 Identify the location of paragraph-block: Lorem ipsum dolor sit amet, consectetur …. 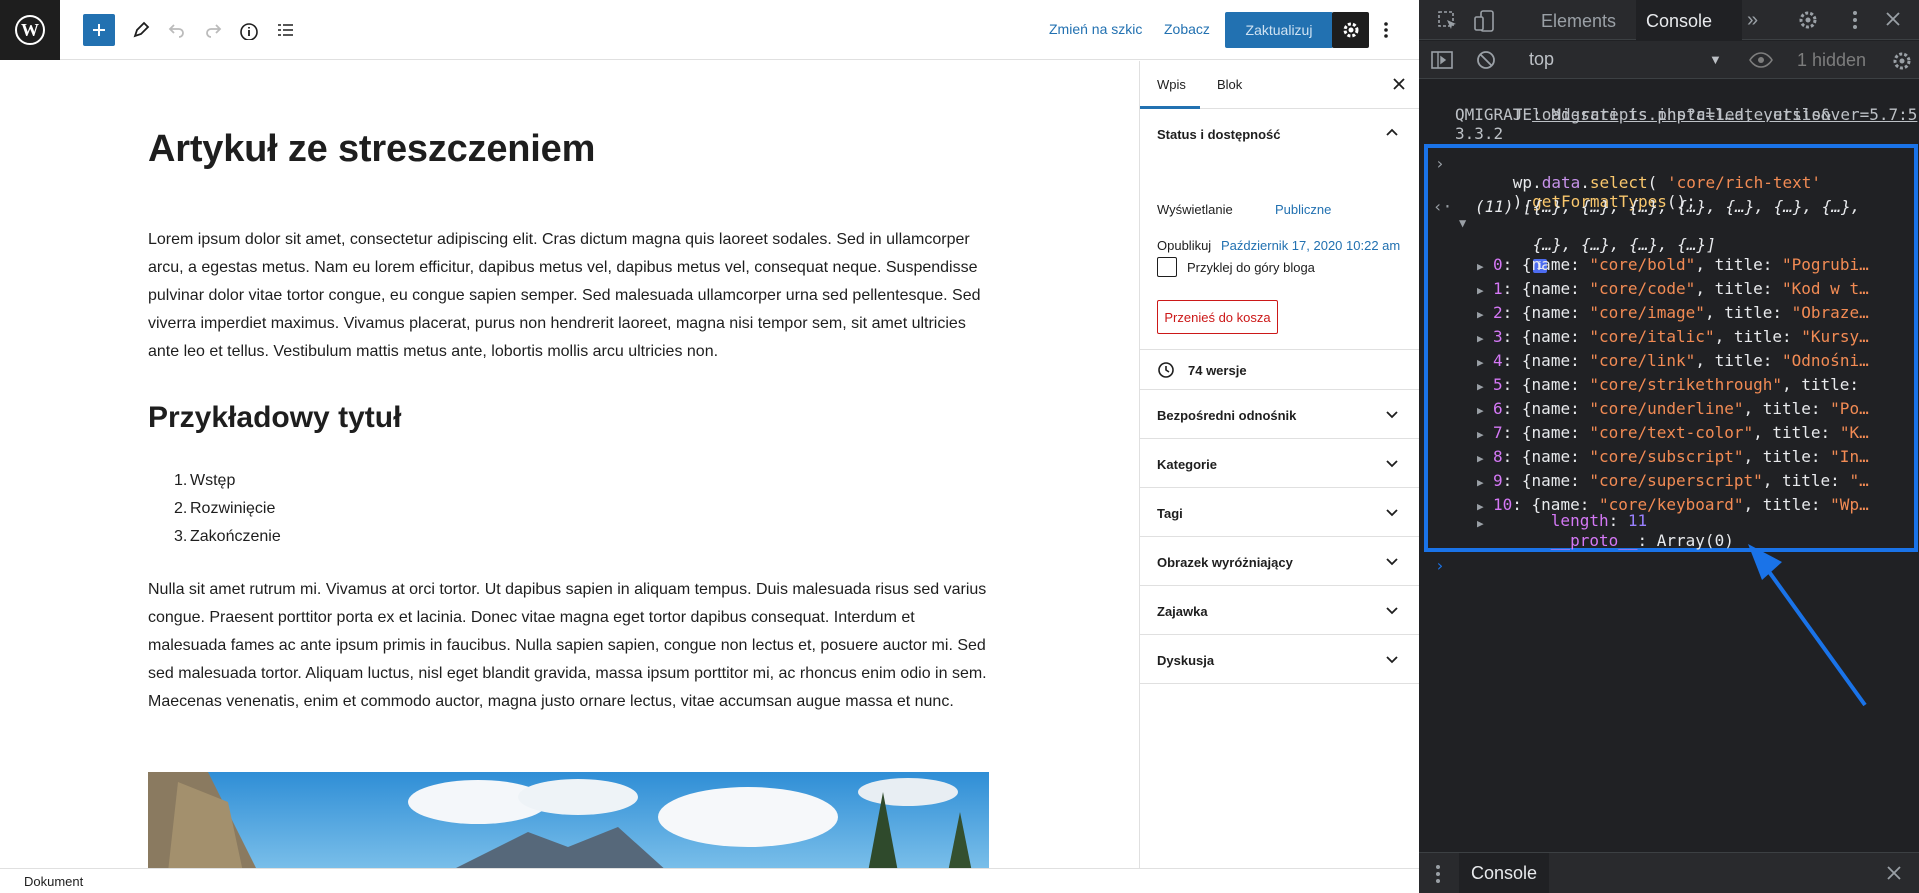
(570, 296).